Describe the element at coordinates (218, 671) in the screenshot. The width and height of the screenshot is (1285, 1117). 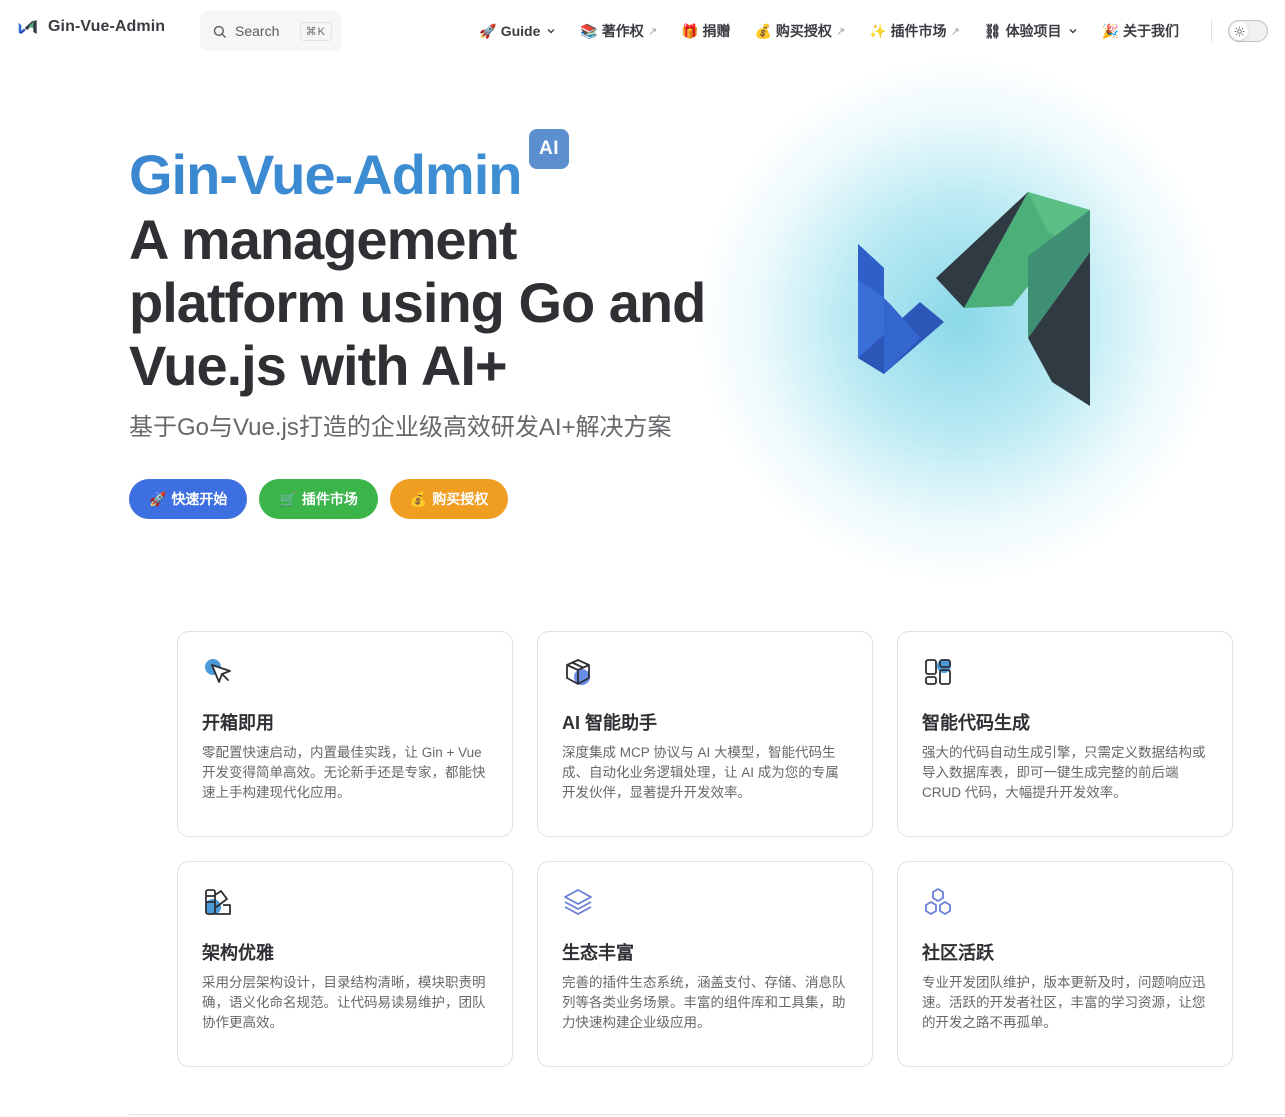
I see `cursor-click-icon` at that location.